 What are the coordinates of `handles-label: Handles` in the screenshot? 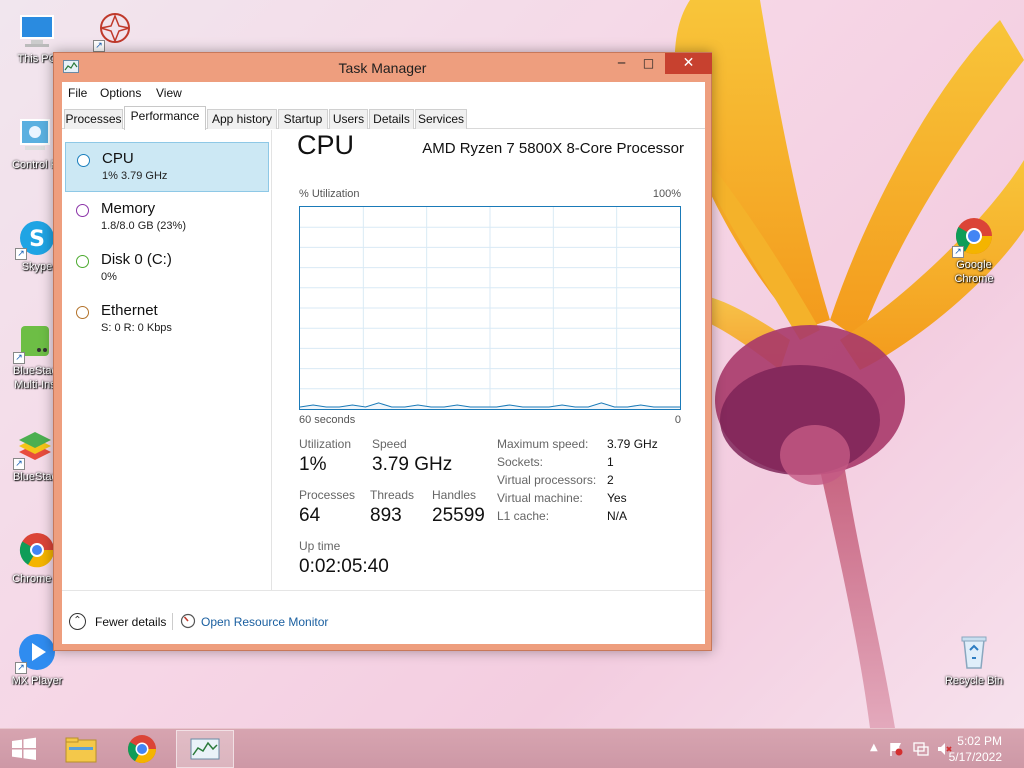 It's located at (454, 495).